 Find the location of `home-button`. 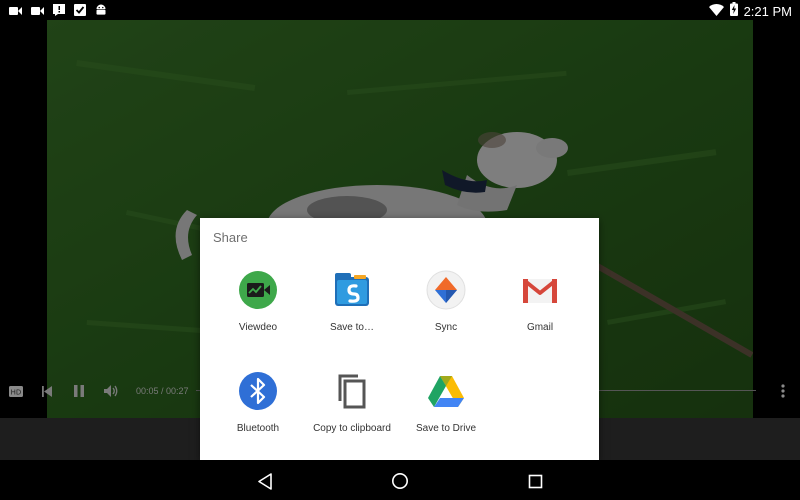

home-button is located at coordinates (400, 481).